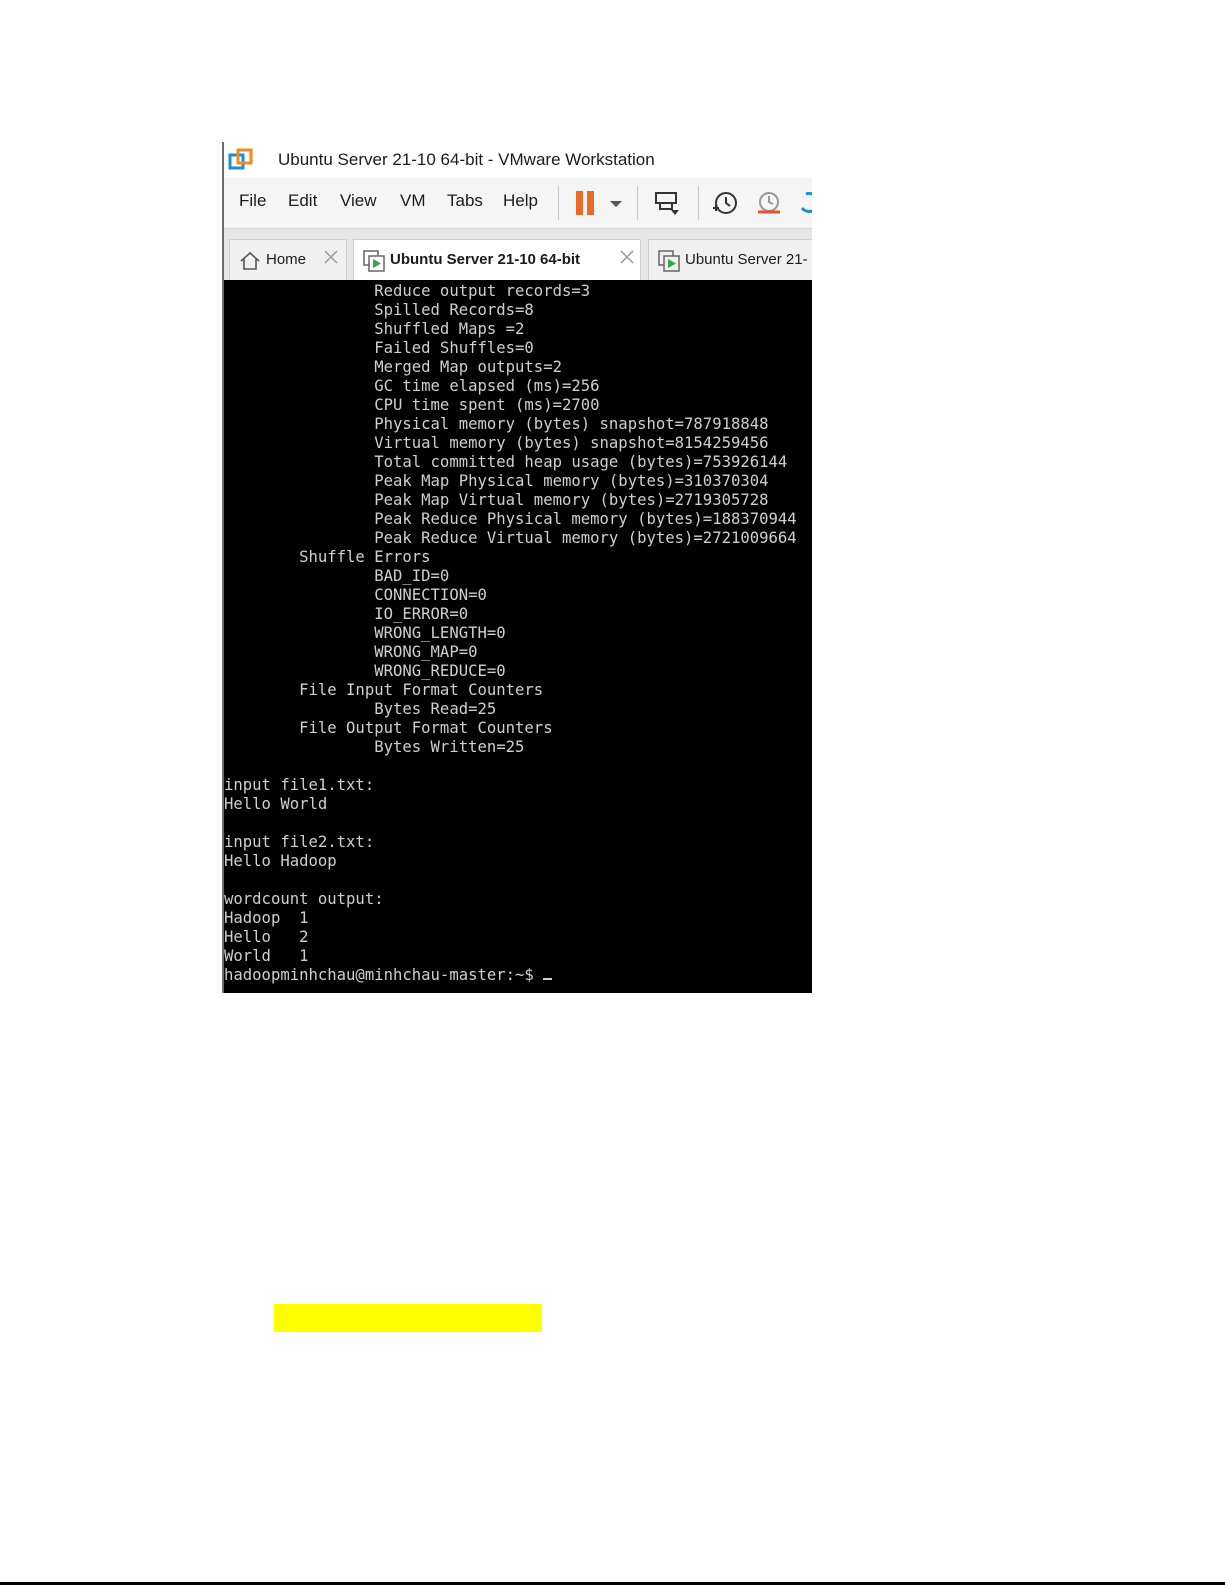 The width and height of the screenshot is (1225, 1585). Describe the element at coordinates (280, 861) in the screenshot. I see `console-line: Hello Hadoop` at that location.